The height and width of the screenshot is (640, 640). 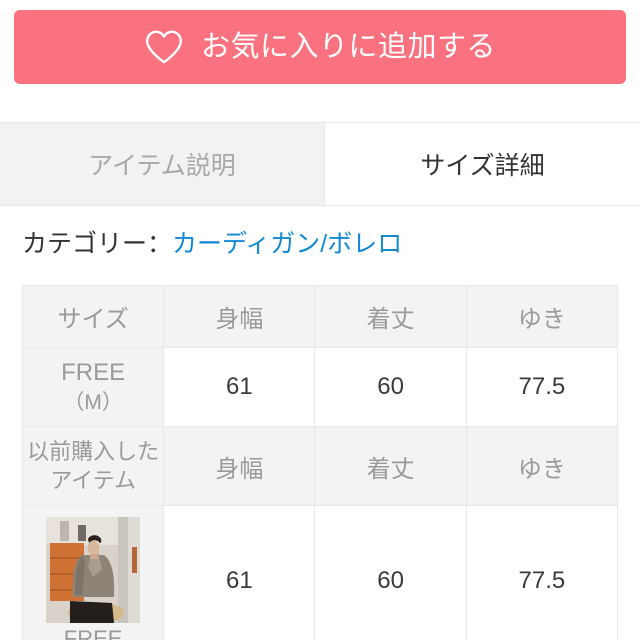 I want to click on table-row-current-size: FREE （M） 61 60 77.5, so click(x=320, y=387).